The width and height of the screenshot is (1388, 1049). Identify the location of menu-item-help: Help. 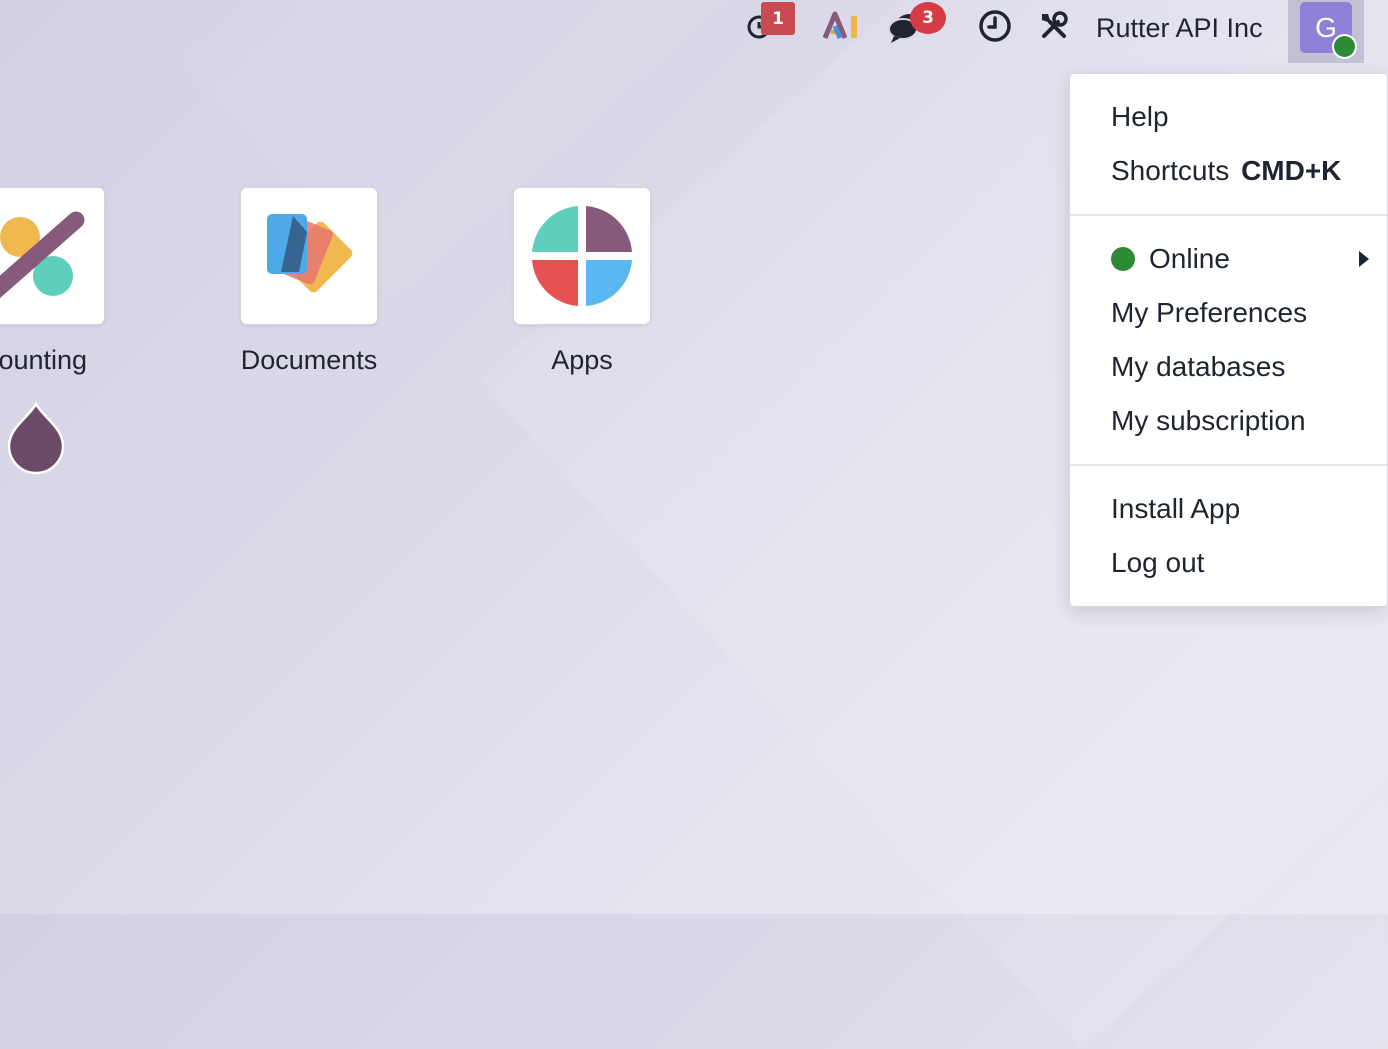
(1228, 117).